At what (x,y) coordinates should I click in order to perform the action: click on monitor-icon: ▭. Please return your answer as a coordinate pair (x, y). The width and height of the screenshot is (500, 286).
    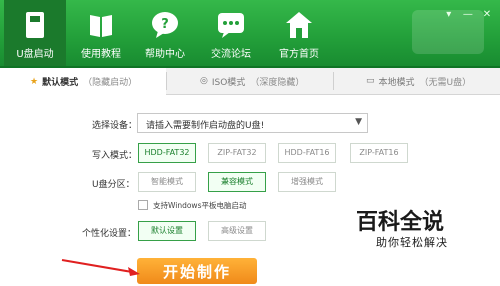
    Looking at the image, I should click on (370, 81).